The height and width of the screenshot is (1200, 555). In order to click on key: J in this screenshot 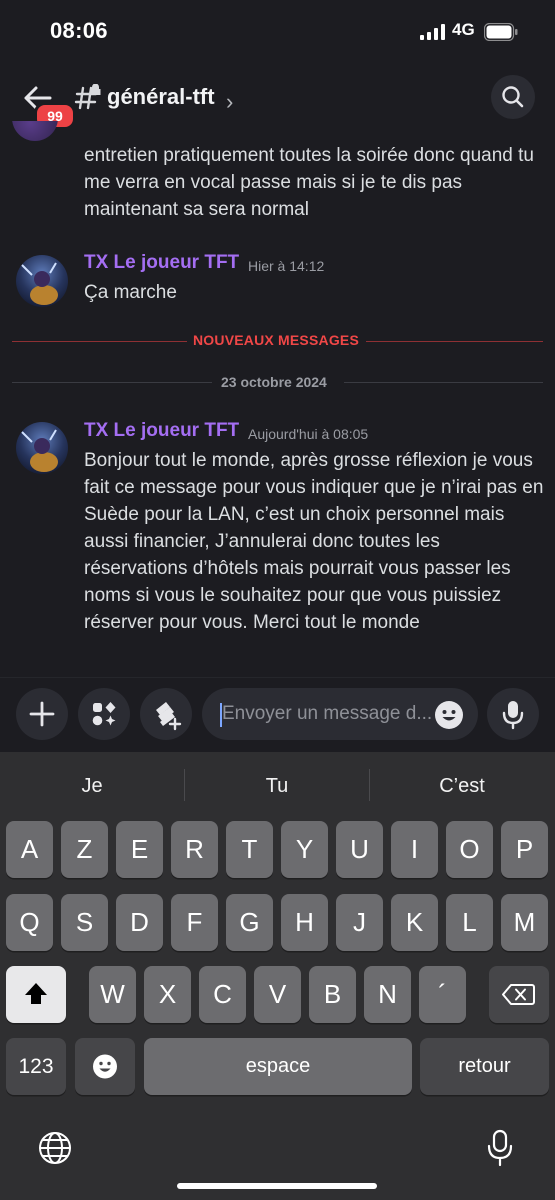, I will do `click(359, 922)`.